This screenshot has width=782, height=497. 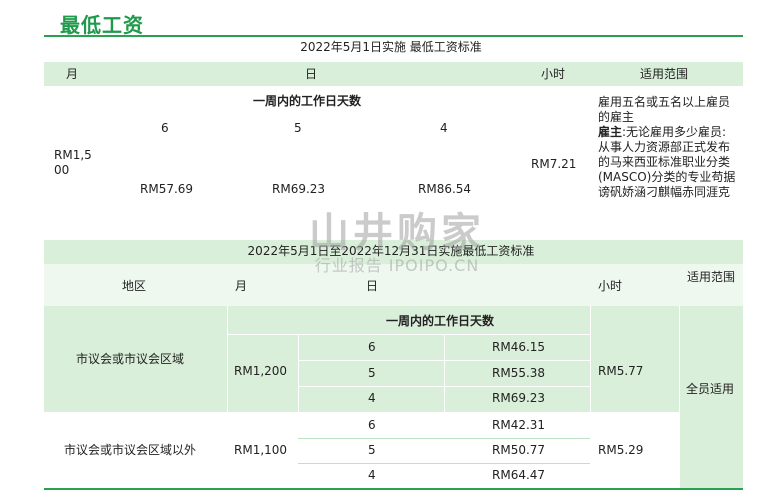 I want to click on table1-daycount-6: 6, so click(x=165, y=128).